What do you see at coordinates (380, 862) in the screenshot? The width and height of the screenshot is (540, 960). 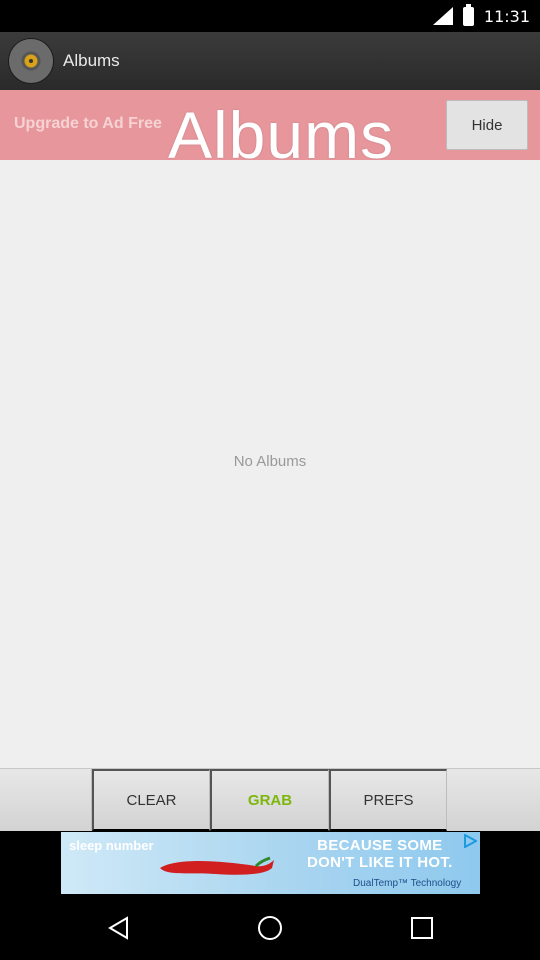 I see `ad-headline-line2: DON'T LIKE IT HOT.` at bounding box center [380, 862].